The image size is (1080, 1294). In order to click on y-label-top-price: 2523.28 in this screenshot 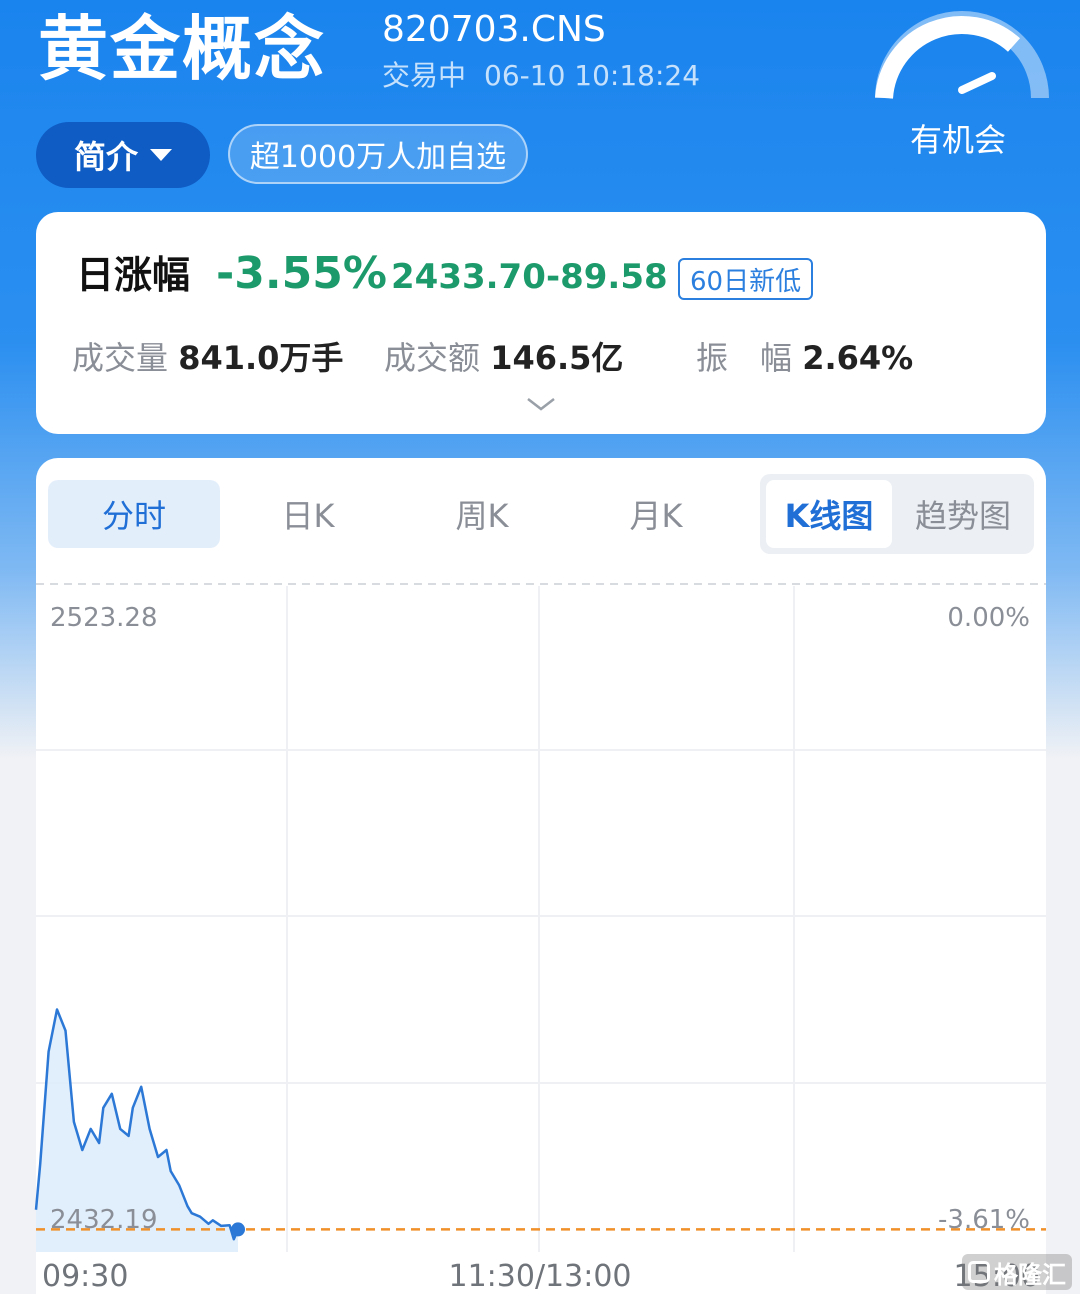, I will do `click(104, 618)`.